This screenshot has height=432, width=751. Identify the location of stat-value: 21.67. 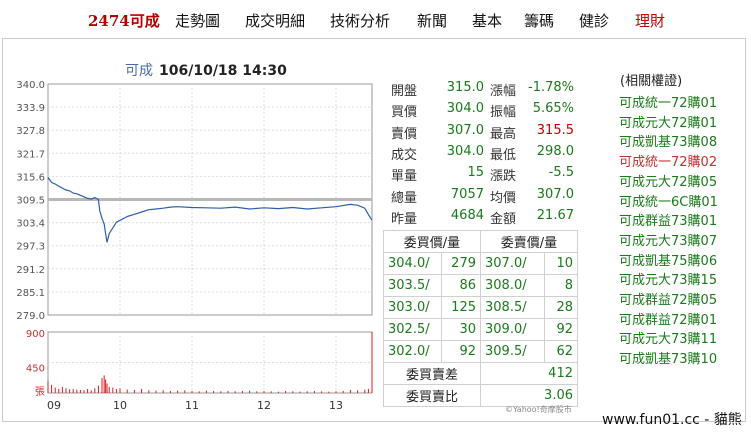
(555, 215).